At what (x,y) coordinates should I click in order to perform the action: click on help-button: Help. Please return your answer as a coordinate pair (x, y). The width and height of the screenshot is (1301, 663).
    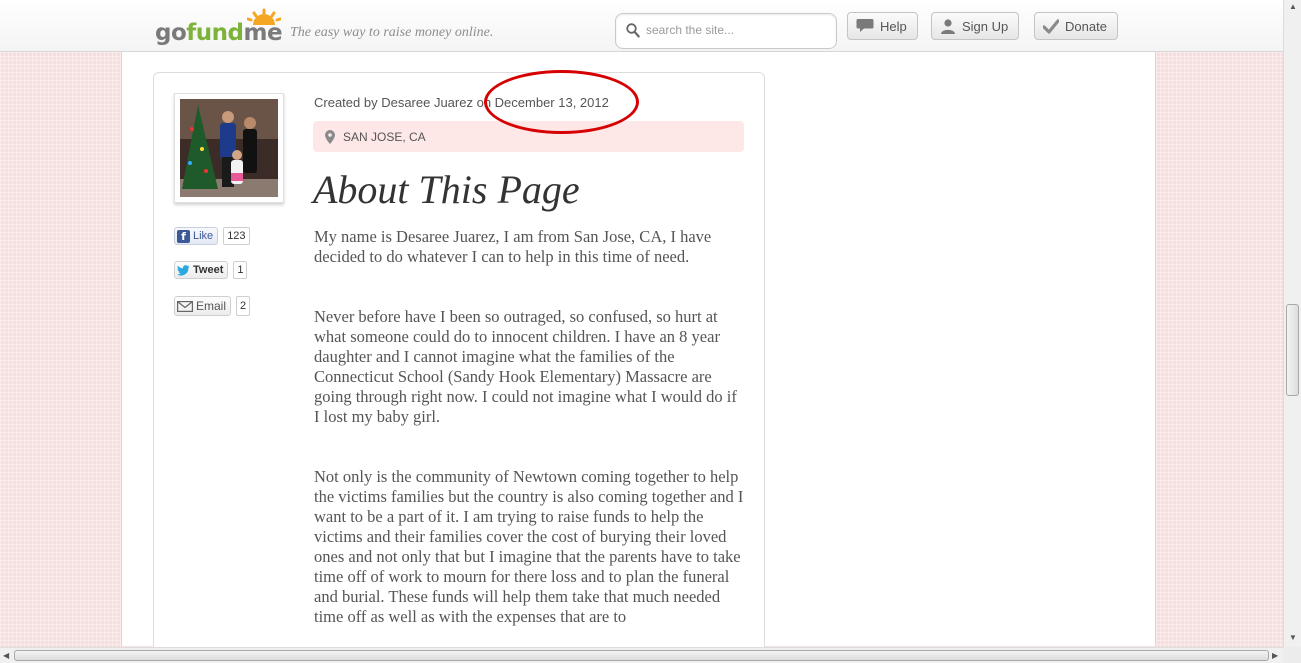
    Looking at the image, I should click on (882, 26).